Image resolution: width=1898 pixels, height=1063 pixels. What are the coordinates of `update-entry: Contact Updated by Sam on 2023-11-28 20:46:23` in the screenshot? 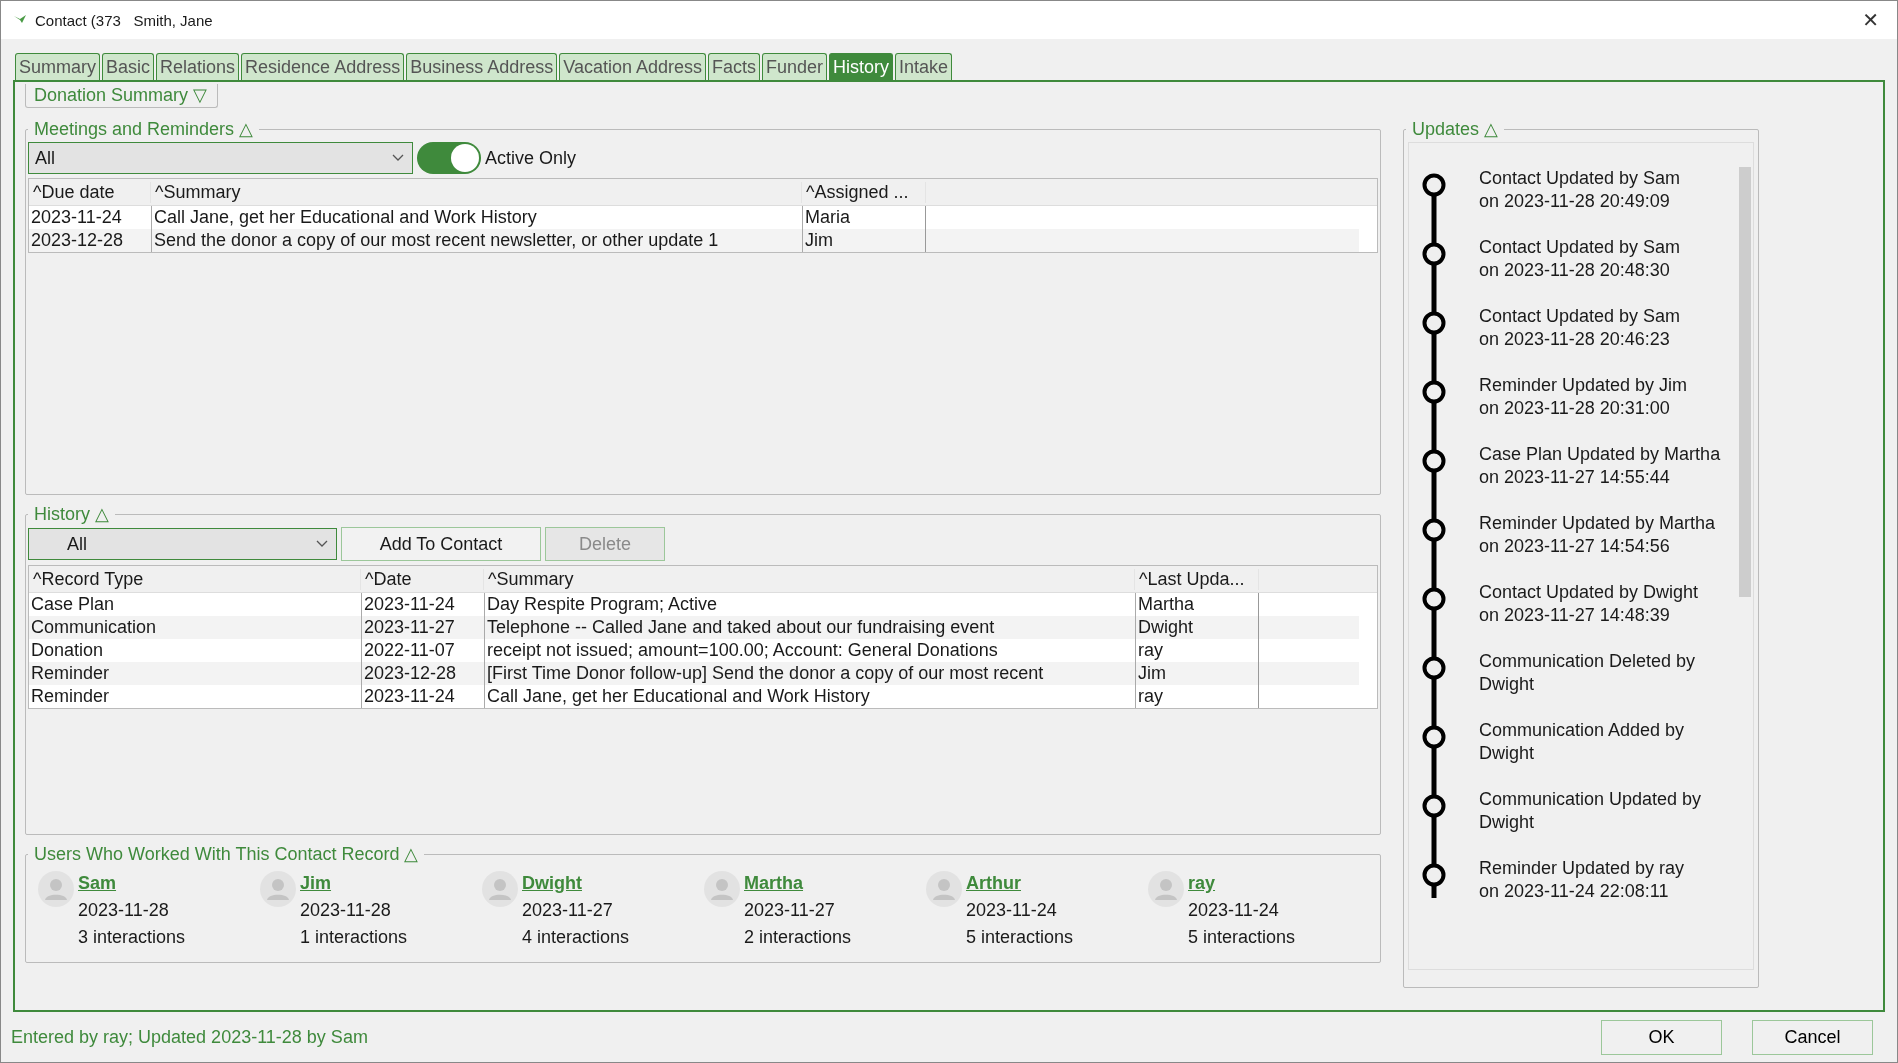 It's located at (1580, 328).